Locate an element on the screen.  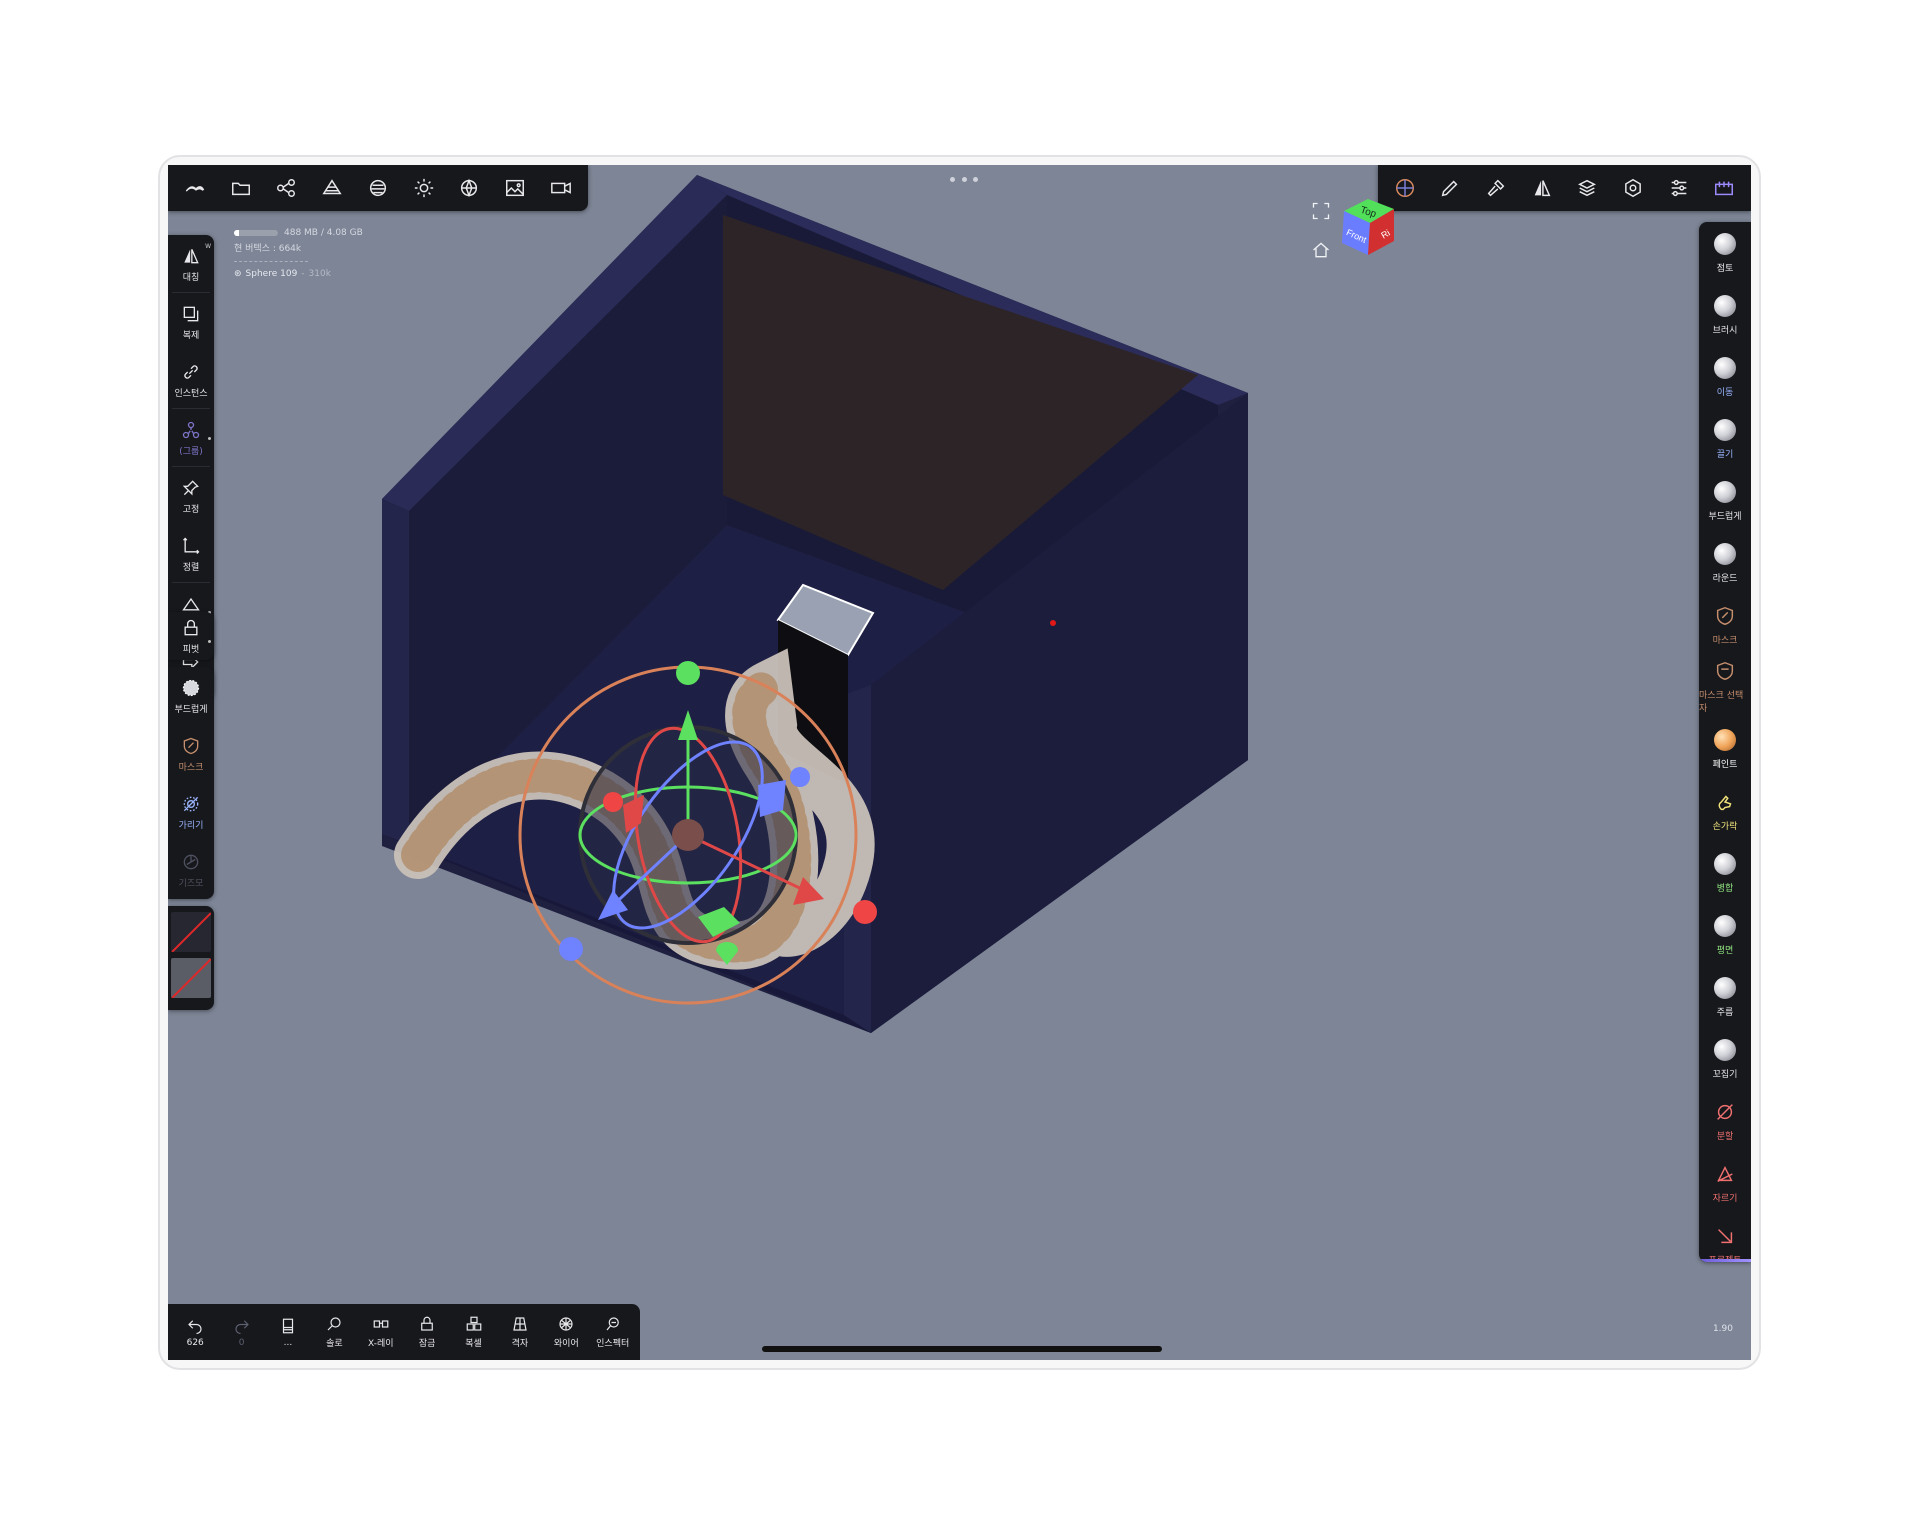
memory-usage: 488 MB / 4.08 GB is located at coordinates (298, 233).